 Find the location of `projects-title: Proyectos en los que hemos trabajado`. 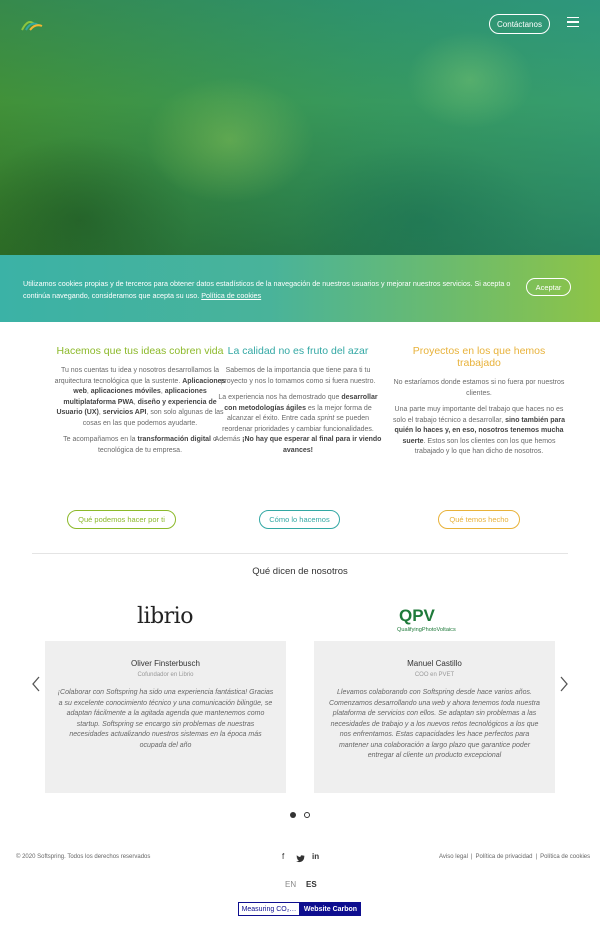

projects-title: Proyectos en los que hemos trabajado is located at coordinates (479, 357).